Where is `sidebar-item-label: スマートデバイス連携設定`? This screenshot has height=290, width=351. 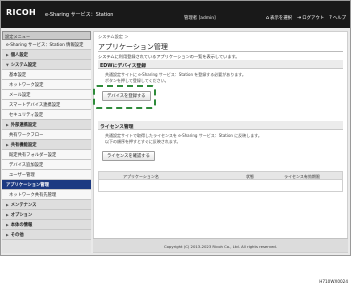
sidebar-item-label: スマートデバイス連携設定 is located at coordinates (35, 105).